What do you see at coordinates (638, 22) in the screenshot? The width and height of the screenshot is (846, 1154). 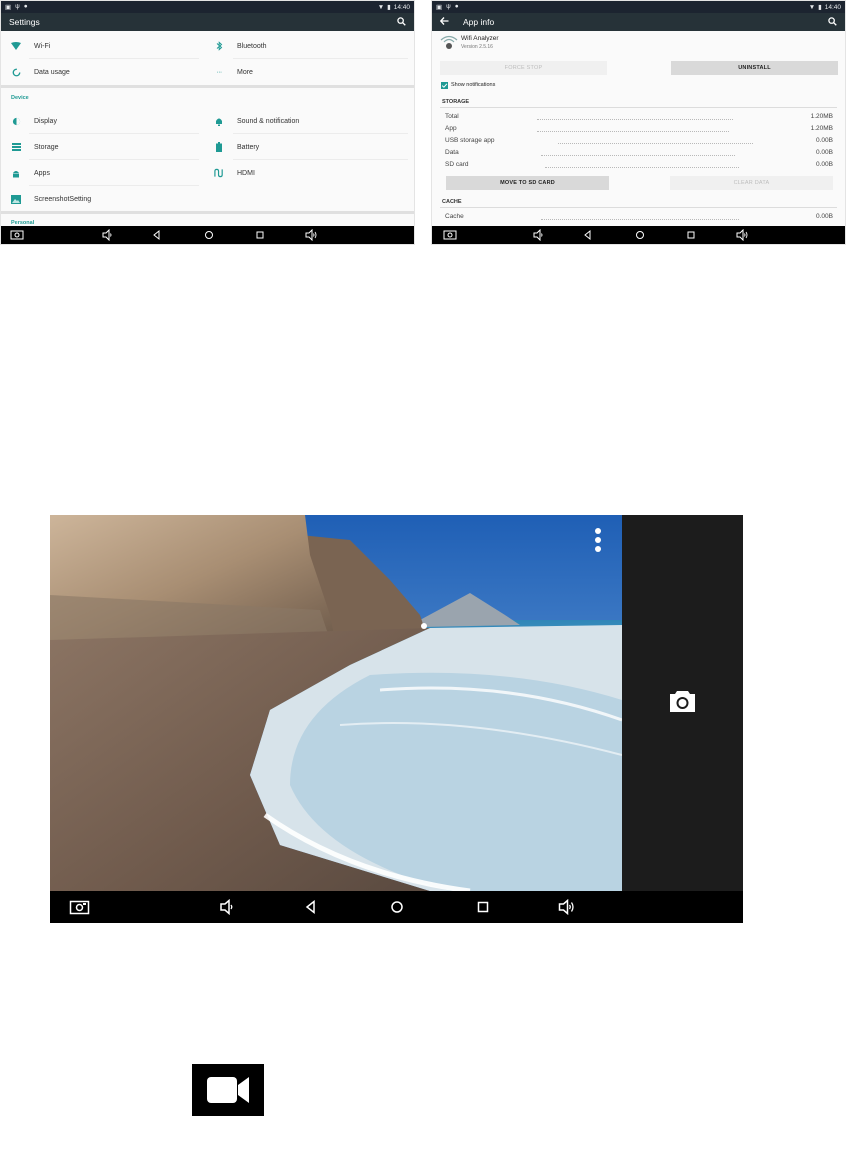 I see `app-info-toolbar: App info` at bounding box center [638, 22].